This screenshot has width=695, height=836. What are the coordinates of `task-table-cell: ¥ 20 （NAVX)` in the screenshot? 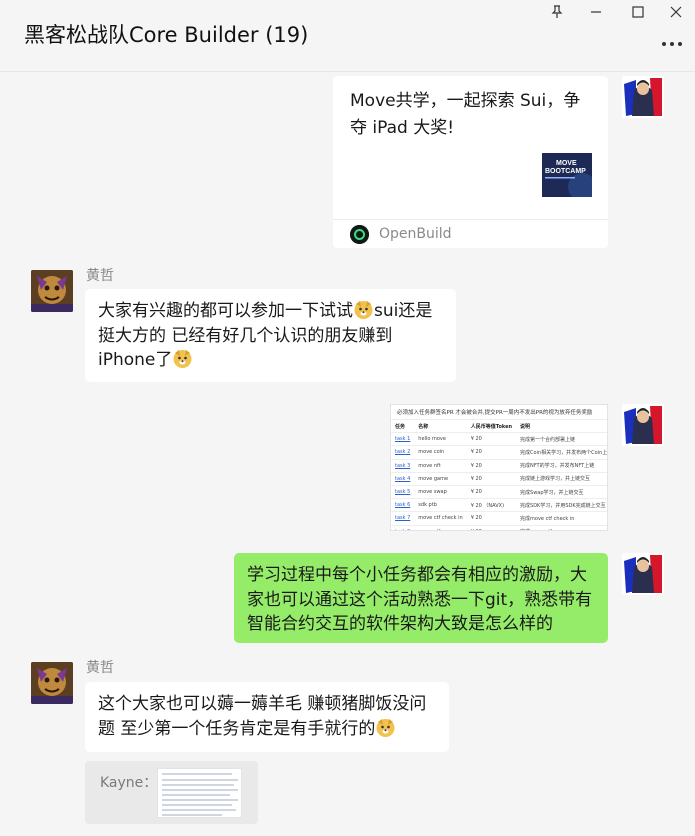 It's located at (491, 505).